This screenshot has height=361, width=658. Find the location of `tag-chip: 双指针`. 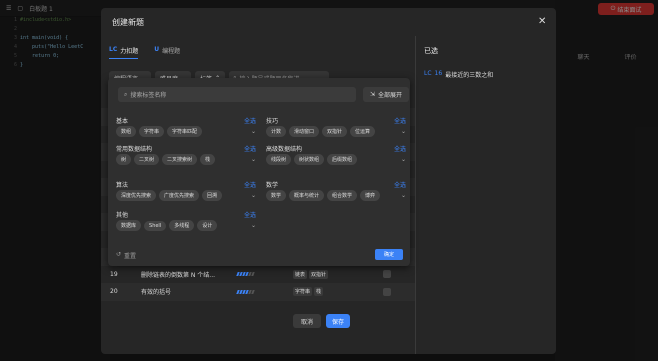

tag-chip: 双指针 is located at coordinates (335, 131).